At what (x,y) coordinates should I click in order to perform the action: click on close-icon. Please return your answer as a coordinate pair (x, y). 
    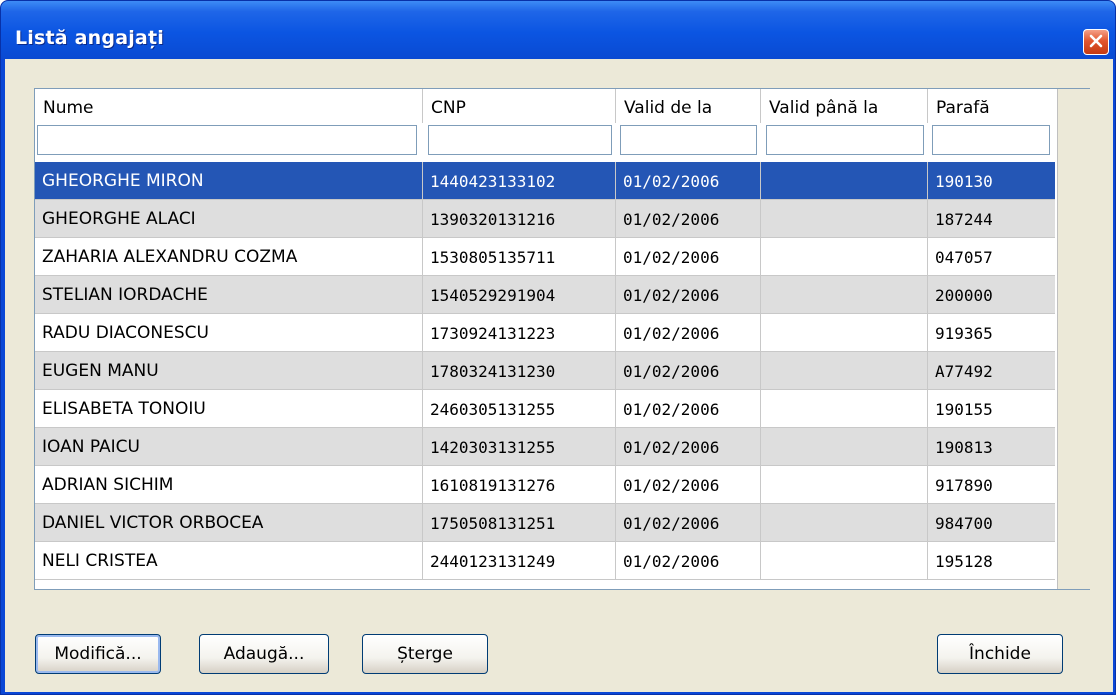
    Looking at the image, I should click on (1096, 42).